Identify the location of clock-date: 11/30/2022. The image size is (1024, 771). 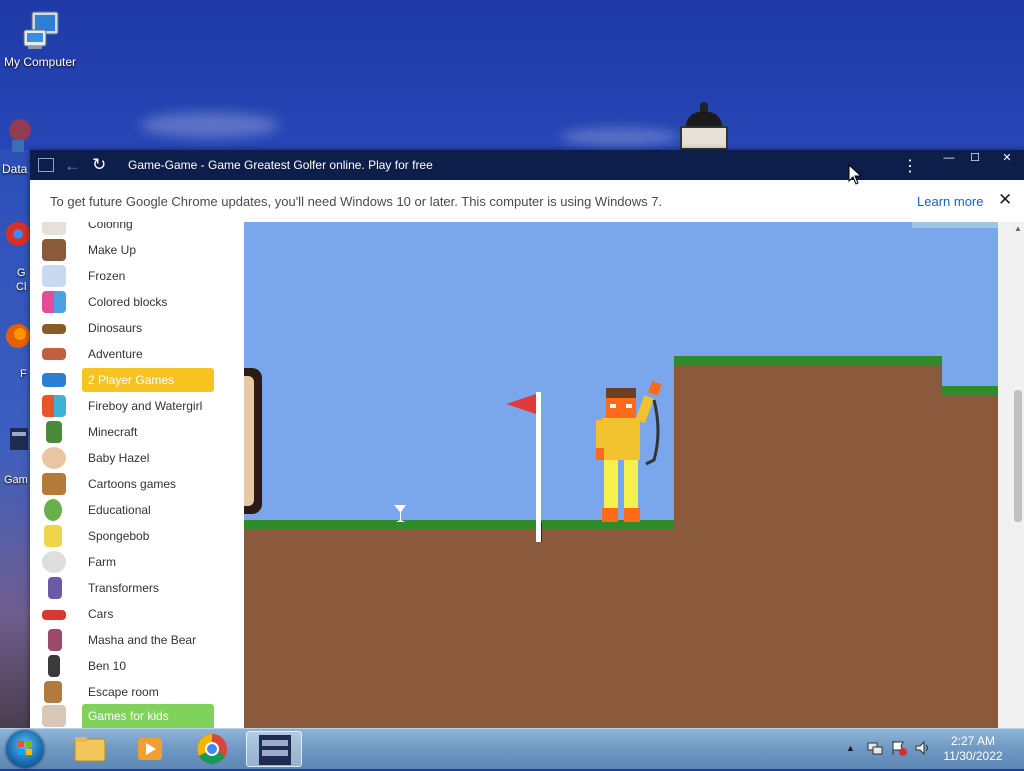
(973, 756).